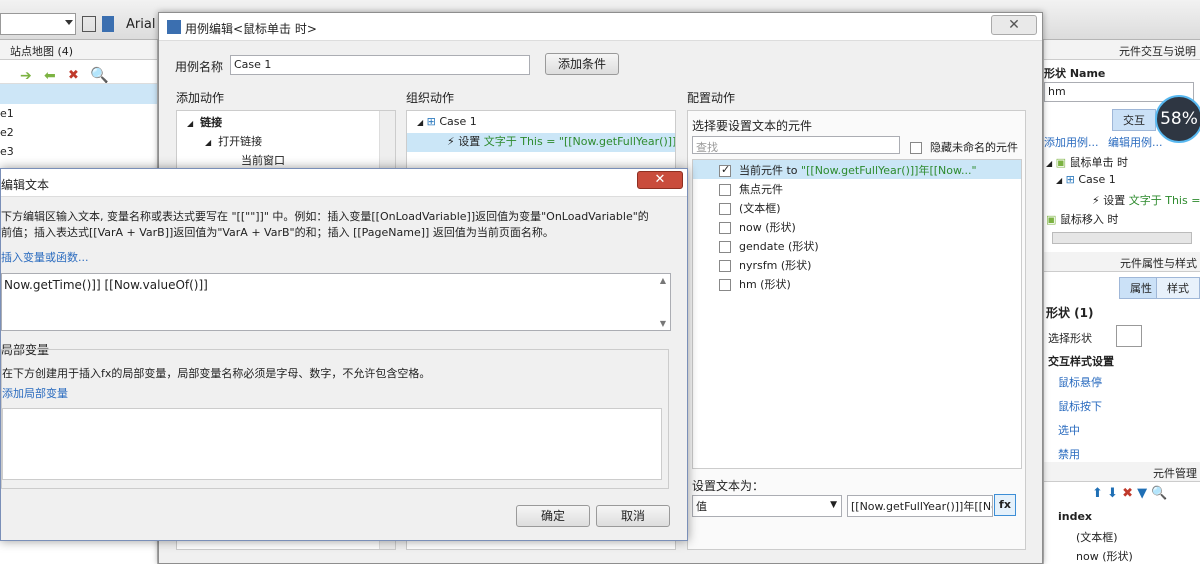  I want to click on action-row: ⚡ 设置 文字于 This =, so click(1146, 201).